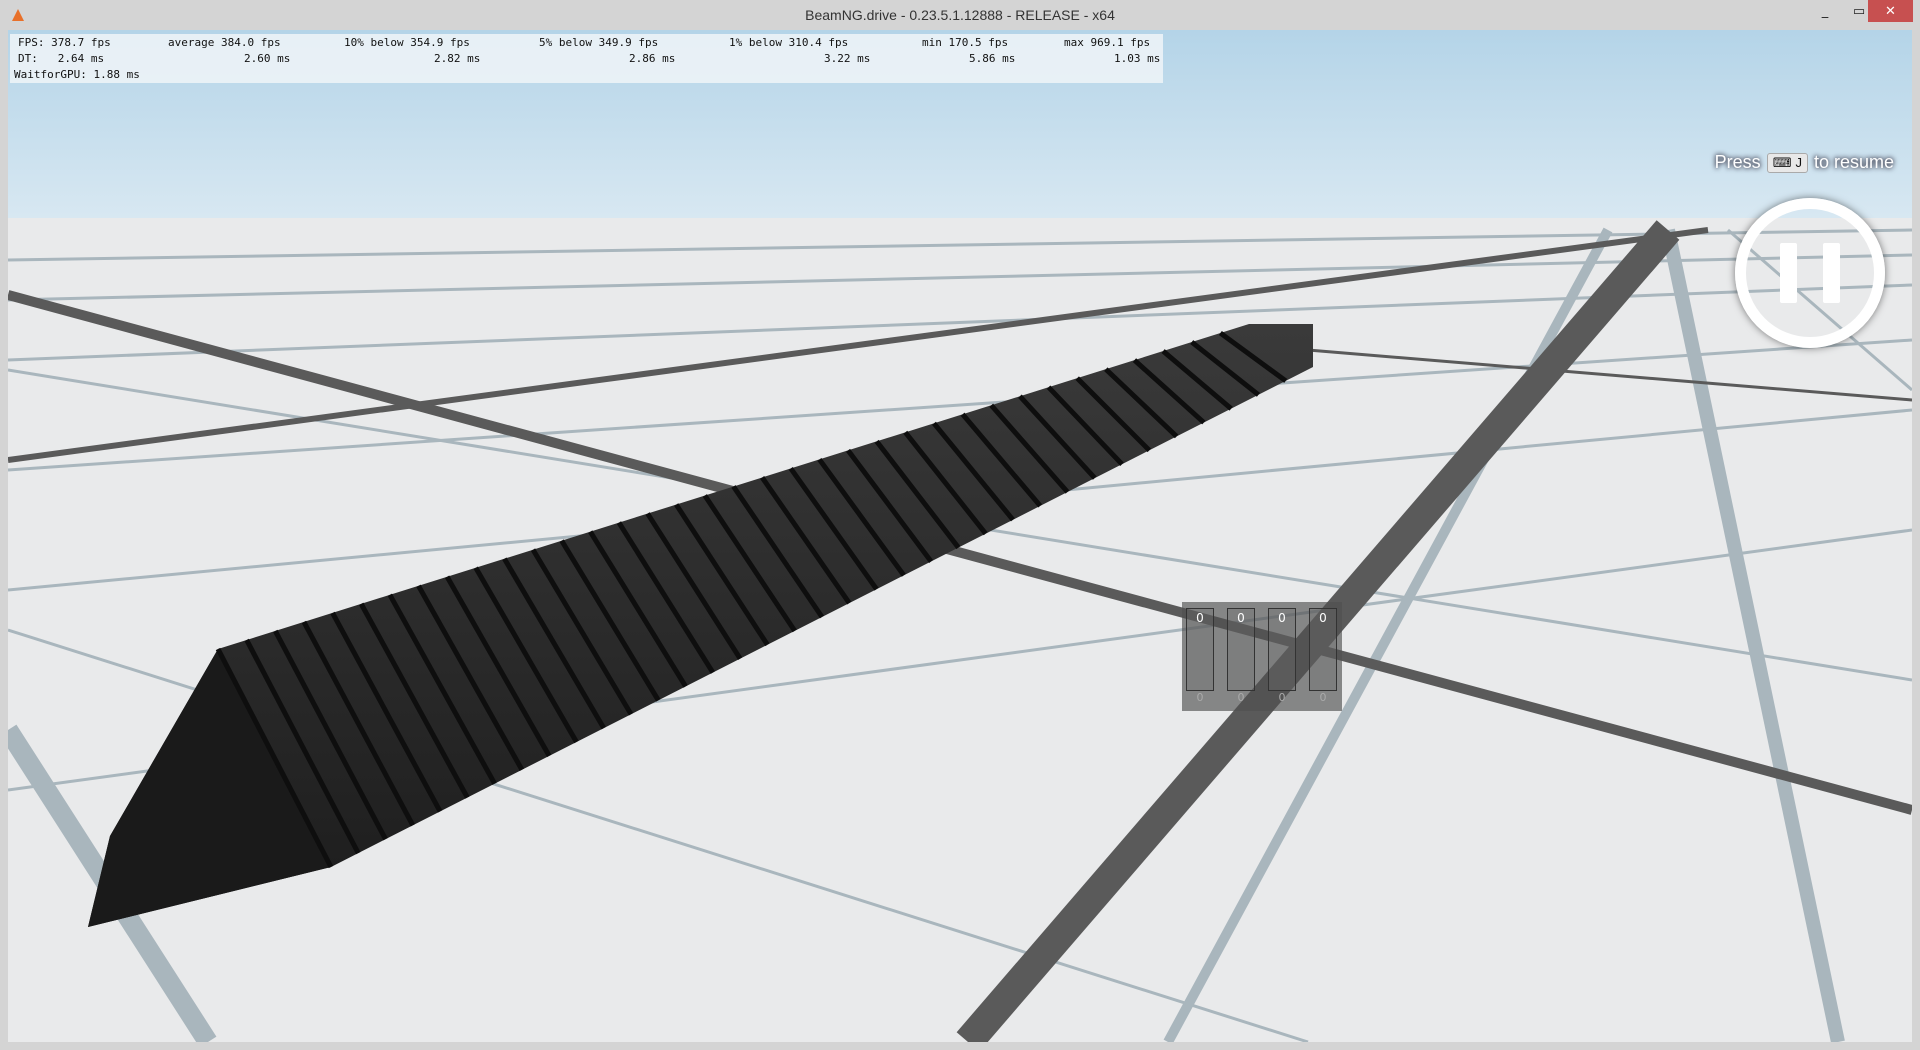 This screenshot has width=1920, height=1050. I want to click on wait-for-gpu: WaitforGPU: 1.88 ms, so click(77, 74).